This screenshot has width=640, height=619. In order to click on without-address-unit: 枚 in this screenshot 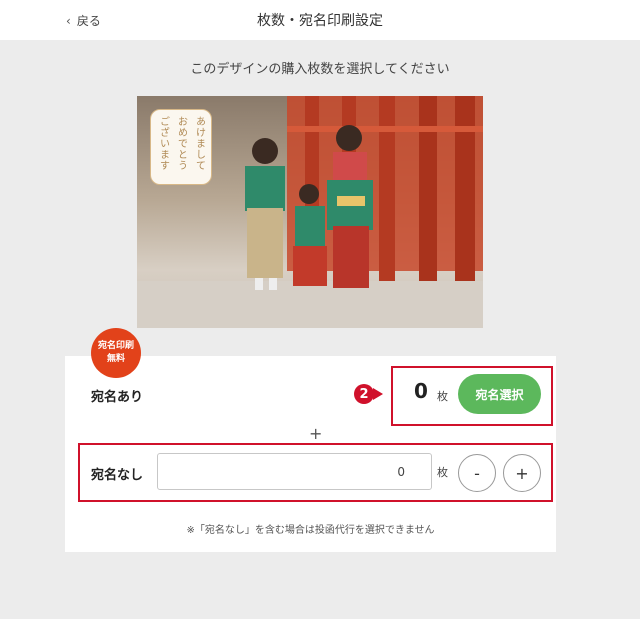, I will do `click(442, 472)`.